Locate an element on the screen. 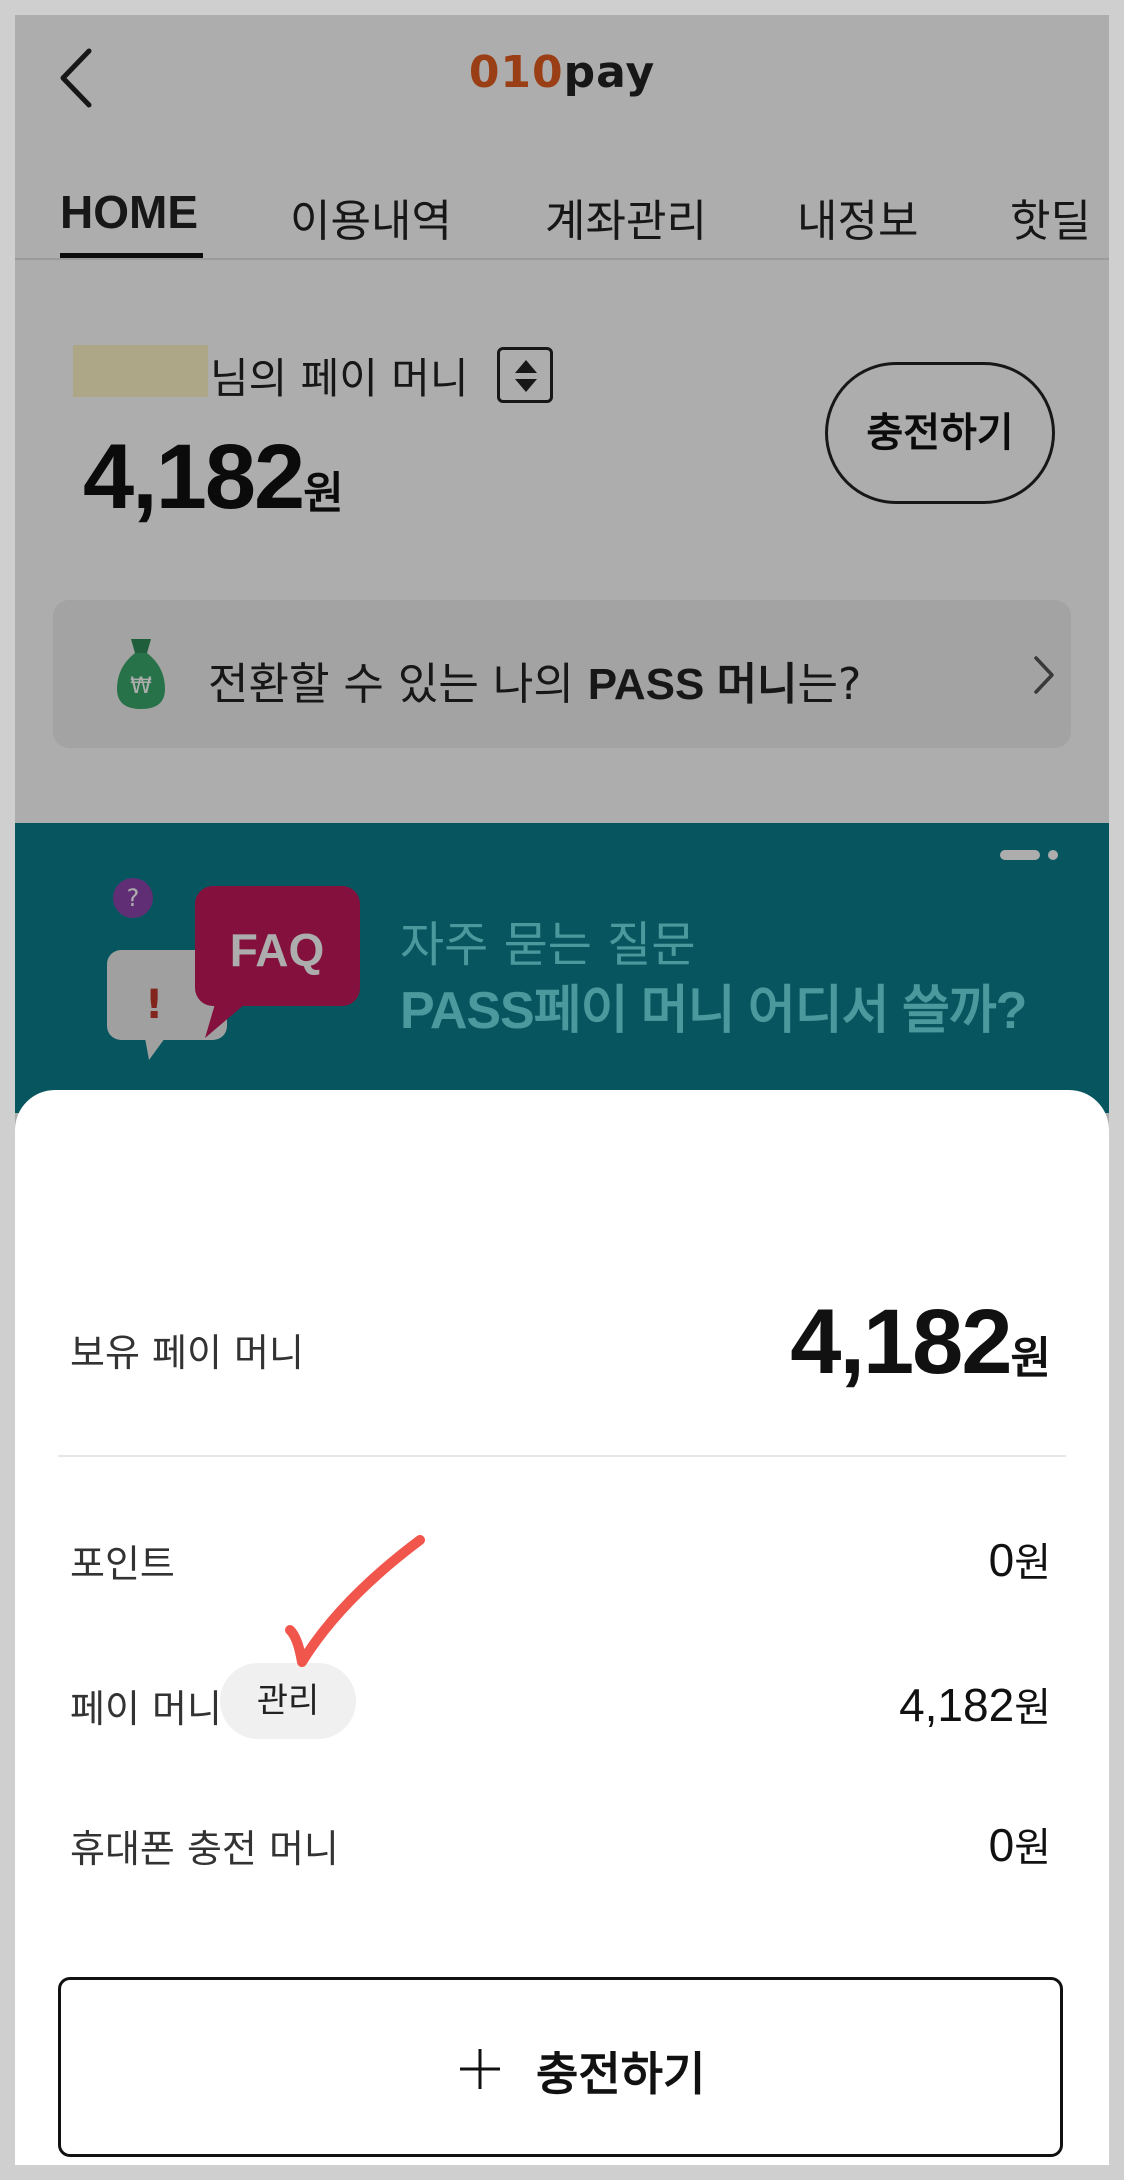  points-unit: 원 is located at coordinates (1032, 1563).